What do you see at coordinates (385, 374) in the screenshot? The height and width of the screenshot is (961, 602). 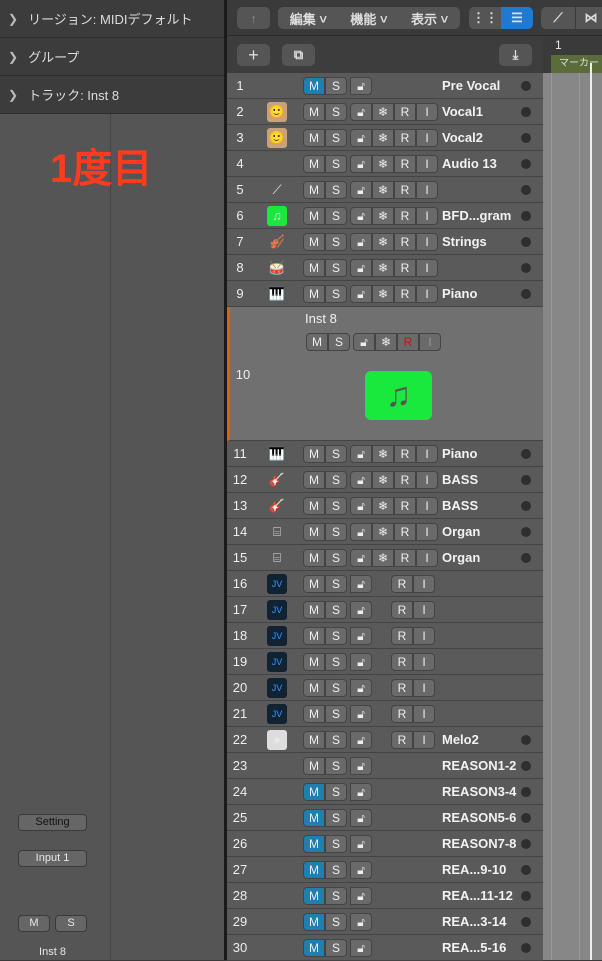 I see `track-row: 10 M S 🔓︎ ❄ R I Inst 8 ♫` at bounding box center [385, 374].